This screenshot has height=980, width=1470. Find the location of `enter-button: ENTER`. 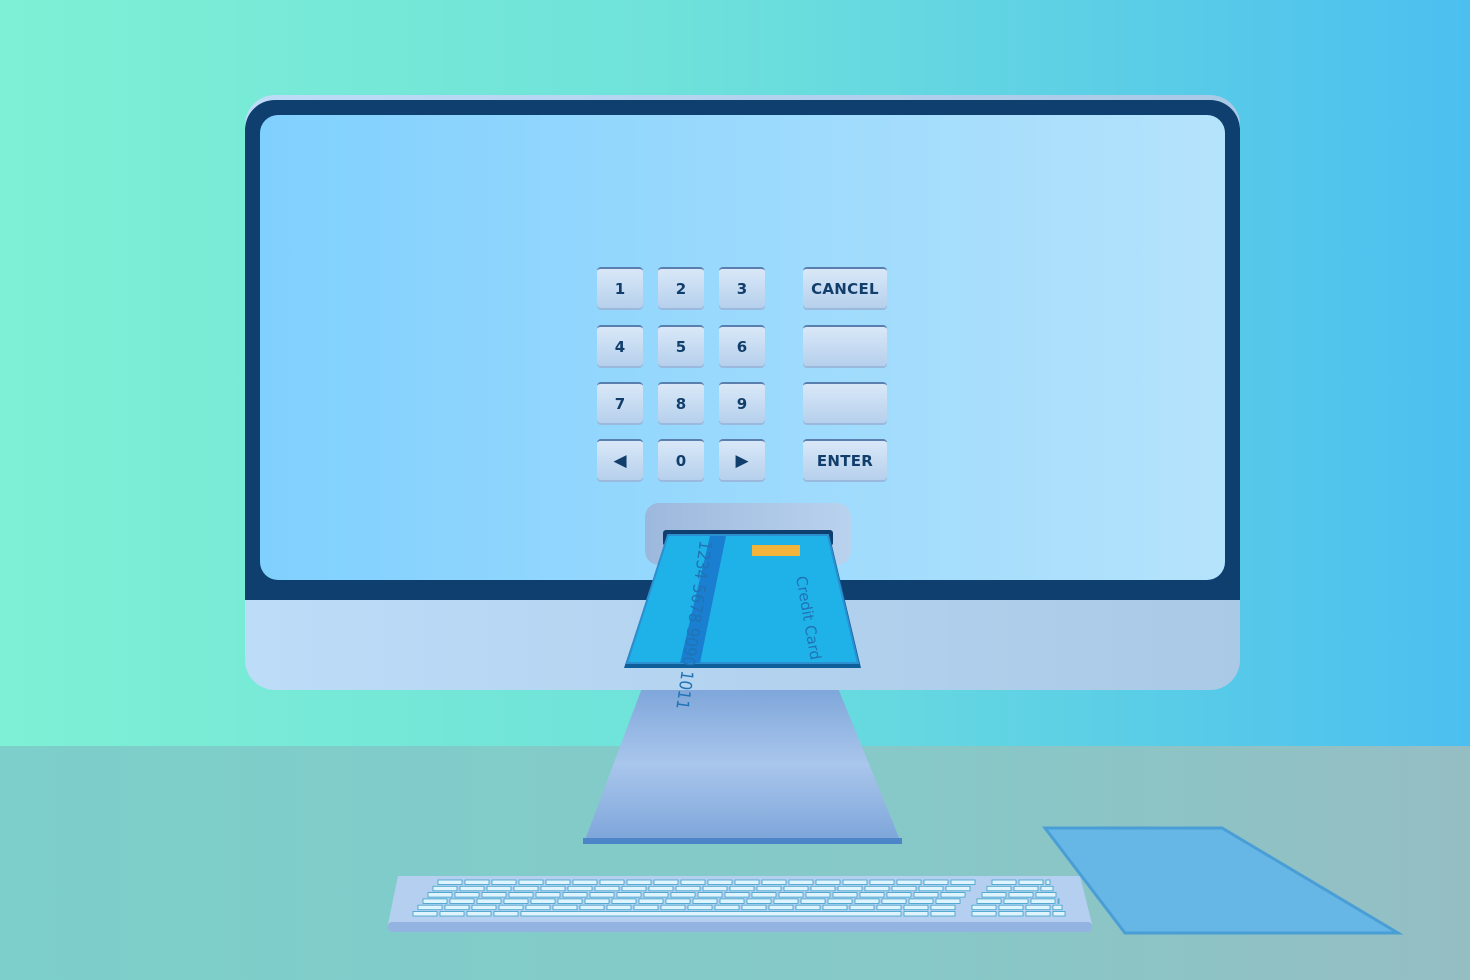

enter-button: ENTER is located at coordinates (845, 459).